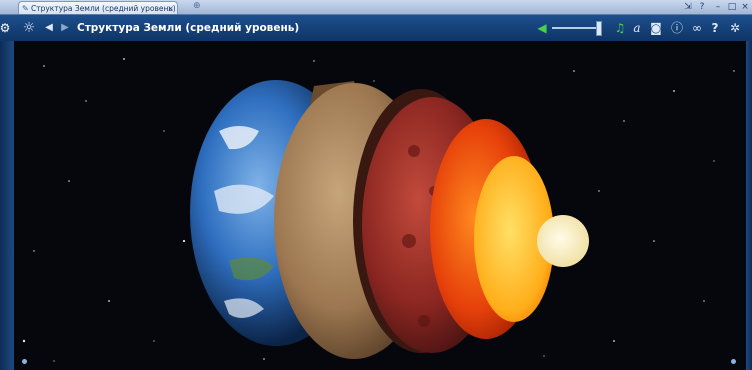 The image size is (752, 370). I want to click on help-window-icon: ?, so click(702, 7).